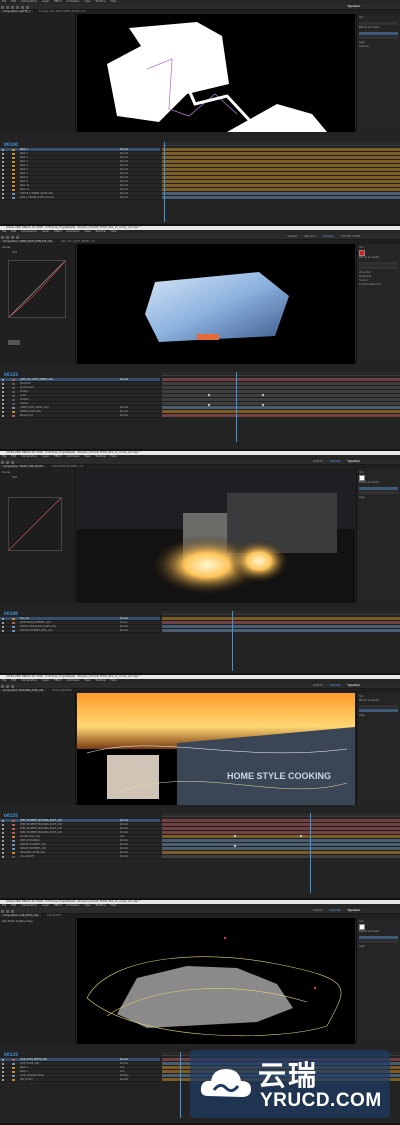 The height and width of the screenshot is (1125, 400). What do you see at coordinates (45, 905) in the screenshot?
I see `menu-layer: Layer` at bounding box center [45, 905].